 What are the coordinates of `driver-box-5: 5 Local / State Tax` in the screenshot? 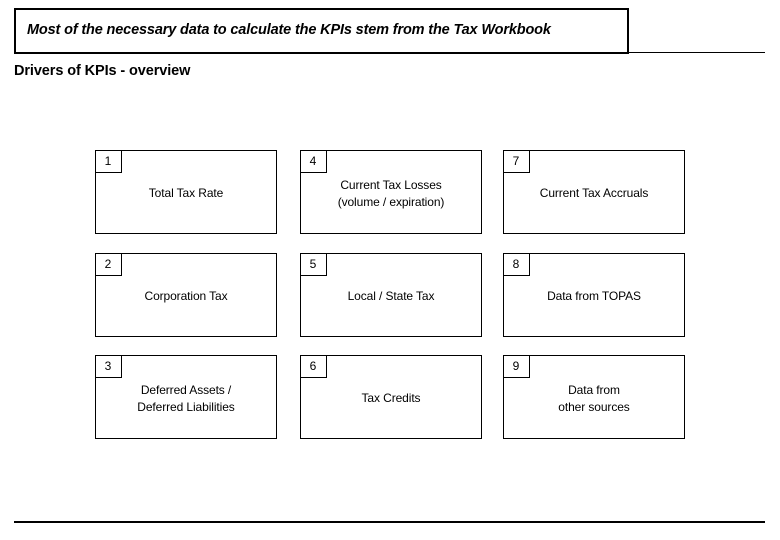 It's located at (390, 294).